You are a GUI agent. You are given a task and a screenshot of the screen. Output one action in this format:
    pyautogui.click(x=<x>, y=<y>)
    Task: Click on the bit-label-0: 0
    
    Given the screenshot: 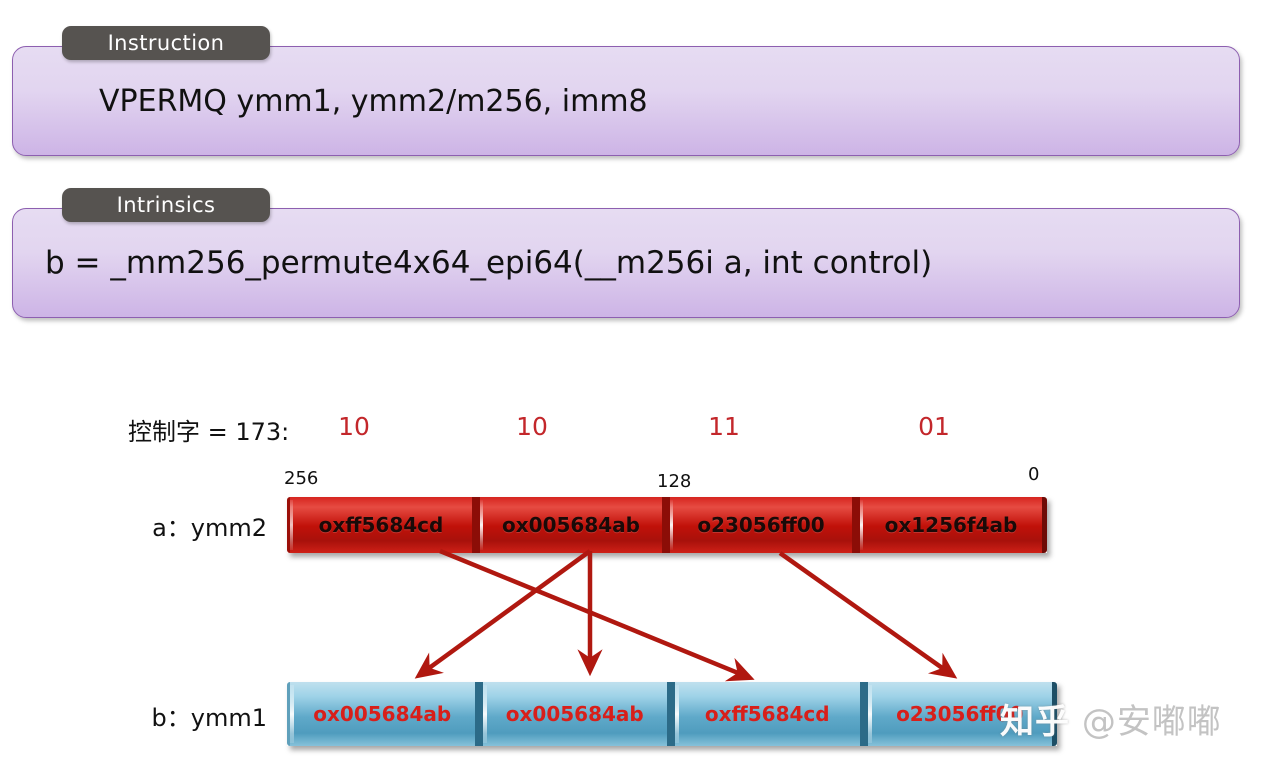 What is the action you would take?
    pyautogui.click(x=1034, y=474)
    